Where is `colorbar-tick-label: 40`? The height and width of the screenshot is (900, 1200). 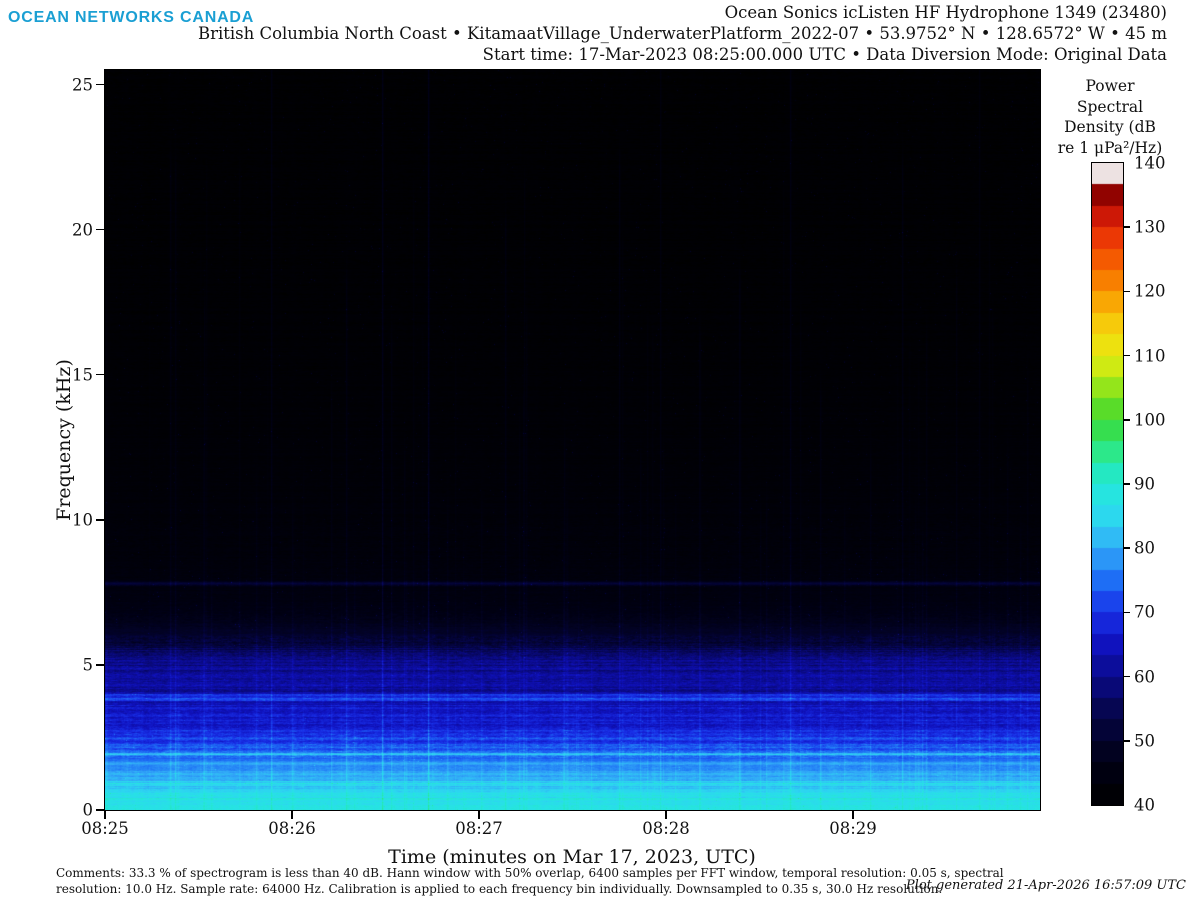
colorbar-tick-label: 40 is located at coordinates (1144, 805).